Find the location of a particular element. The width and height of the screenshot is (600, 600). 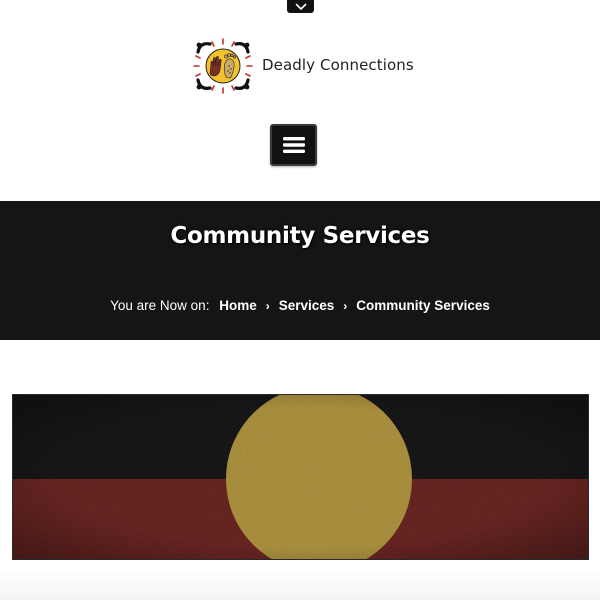

site-name: Deadly Connections is located at coordinates (338, 65).